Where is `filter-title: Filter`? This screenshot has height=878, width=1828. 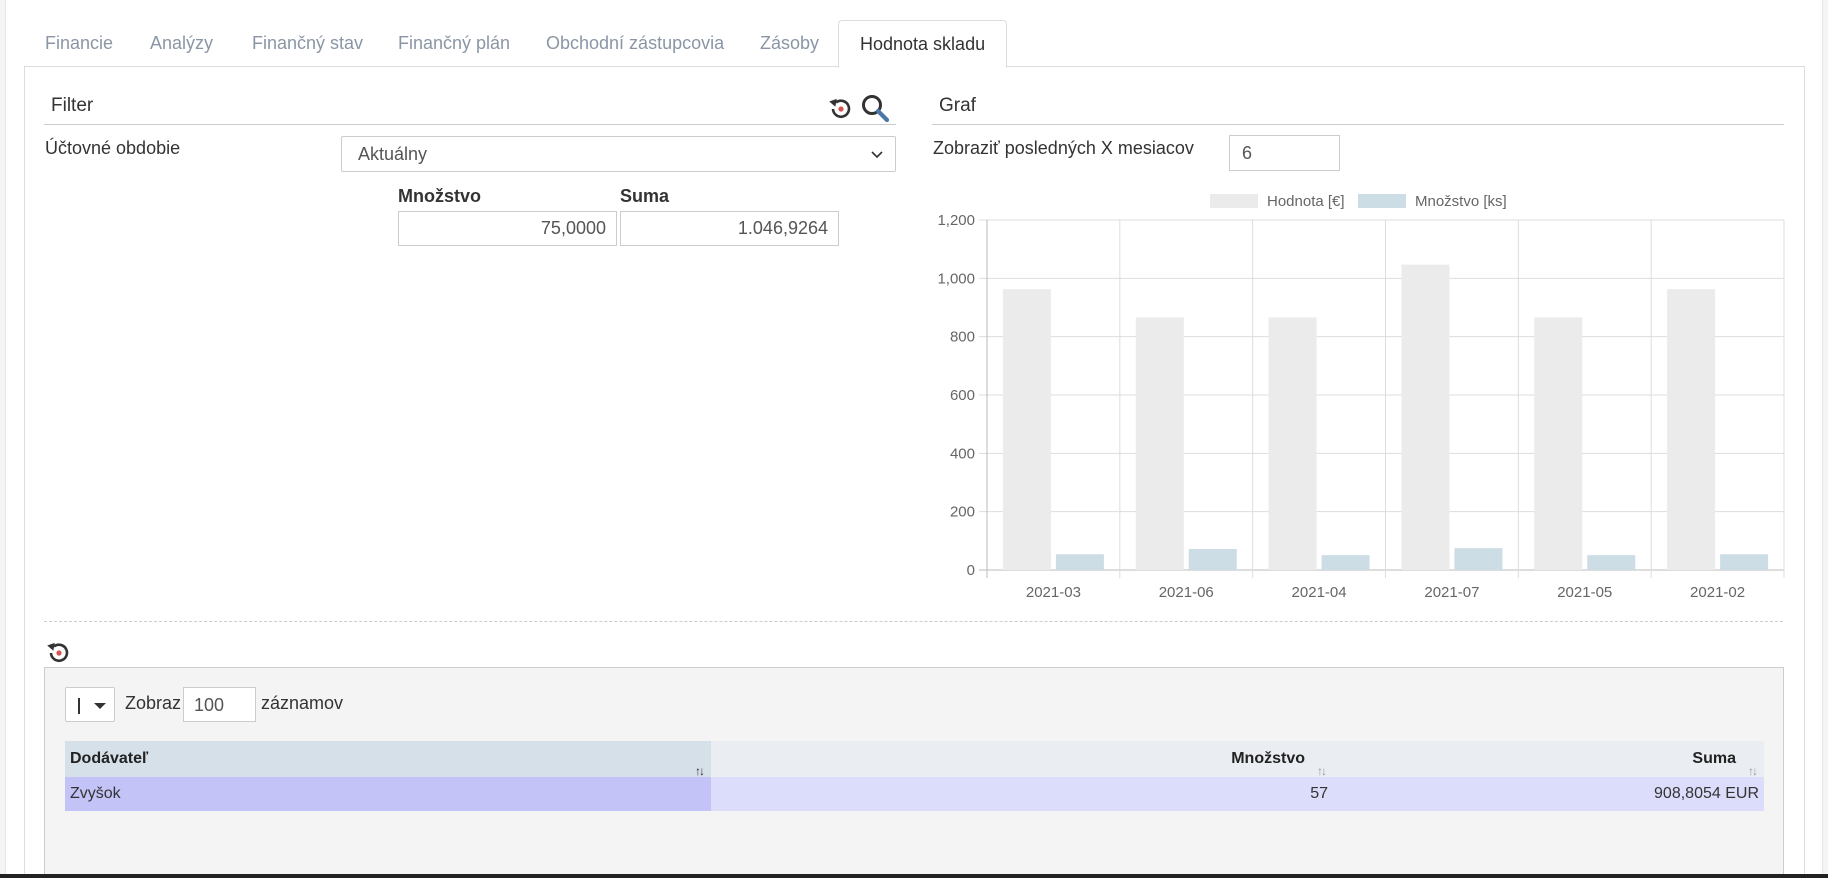 filter-title: Filter is located at coordinates (72, 105).